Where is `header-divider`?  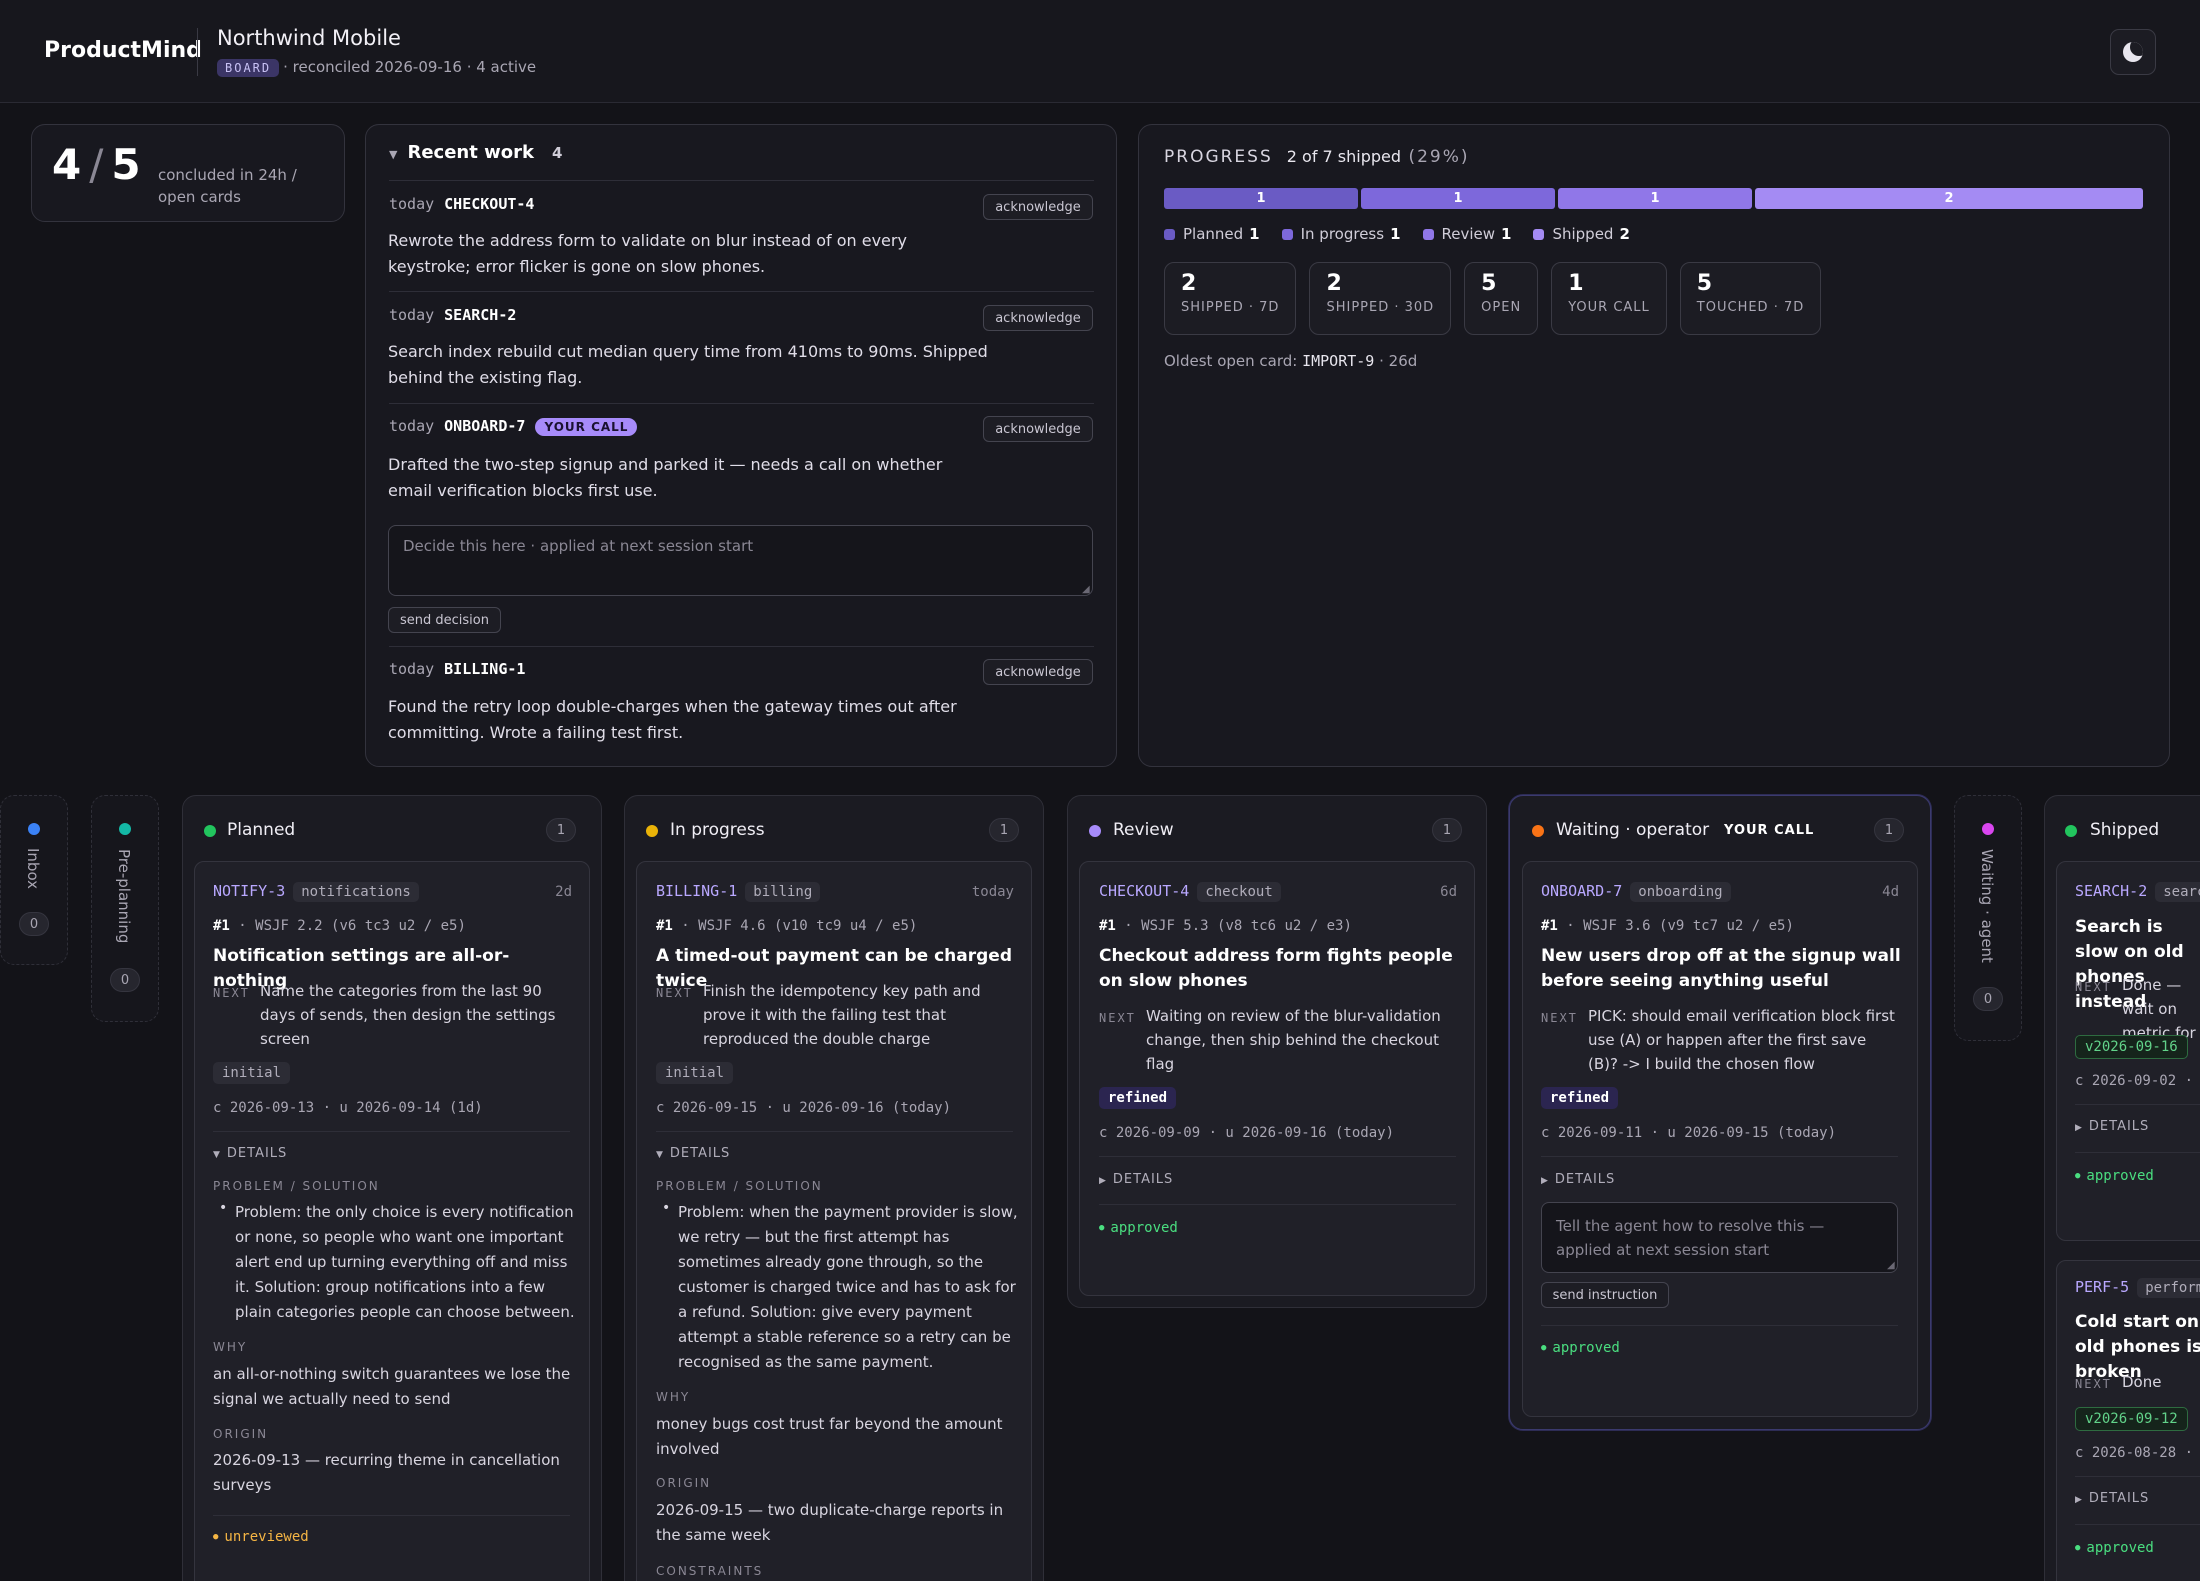
header-divider is located at coordinates (197, 52).